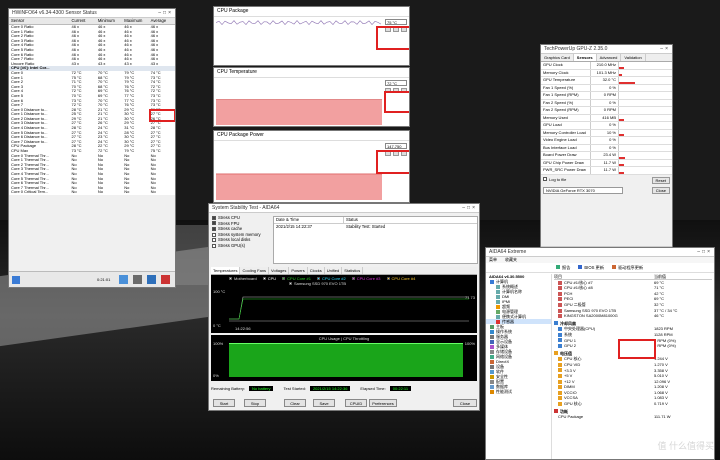 The width and height of the screenshot is (720, 460). I want to click on sensor-value: 32.0 °C, so click(605, 80).